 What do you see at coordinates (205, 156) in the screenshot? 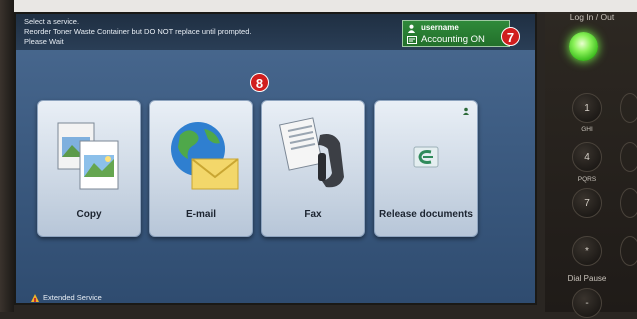
I see `email-icon` at bounding box center [205, 156].